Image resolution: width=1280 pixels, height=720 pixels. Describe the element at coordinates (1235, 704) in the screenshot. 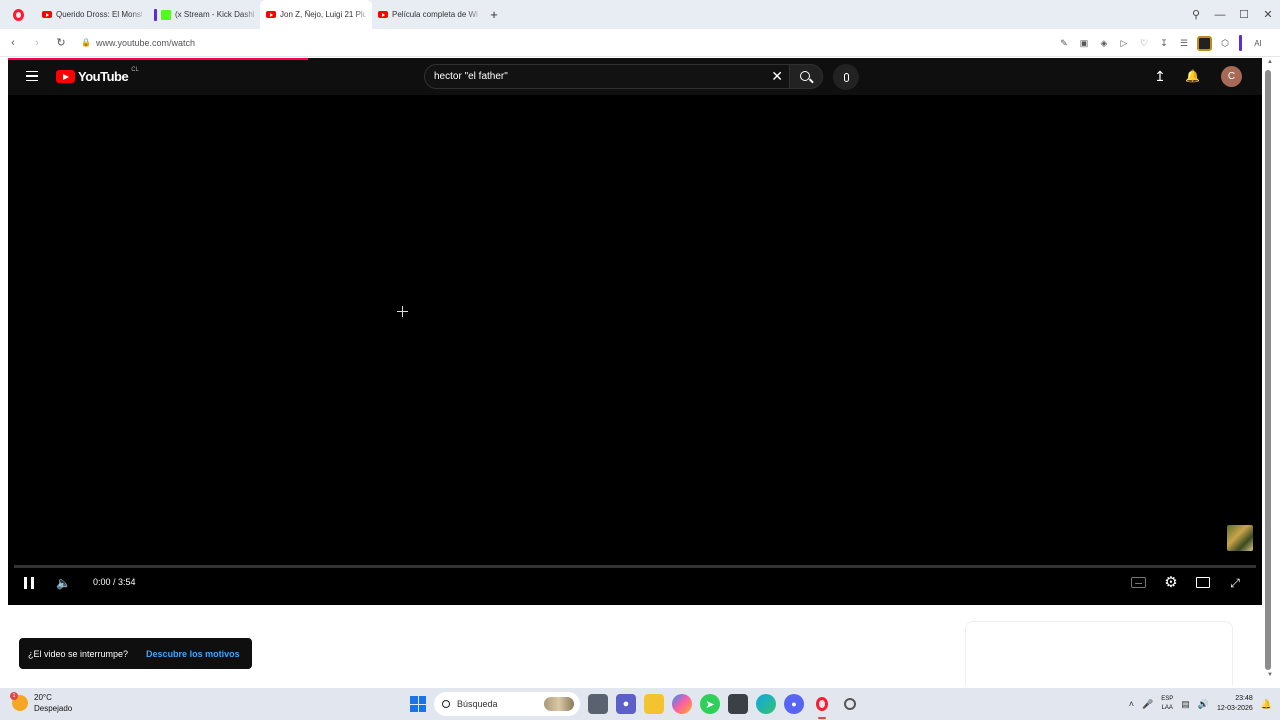

I see `clock: 23:48 12-03-2026` at that location.